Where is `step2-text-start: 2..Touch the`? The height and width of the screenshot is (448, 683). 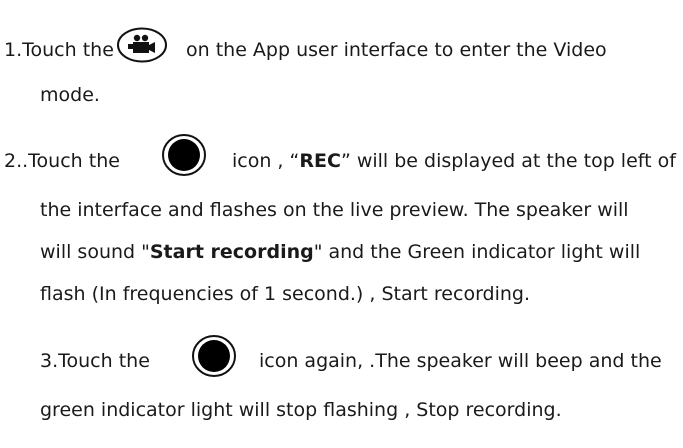
step2-text-start: 2..Touch the is located at coordinates (62, 161).